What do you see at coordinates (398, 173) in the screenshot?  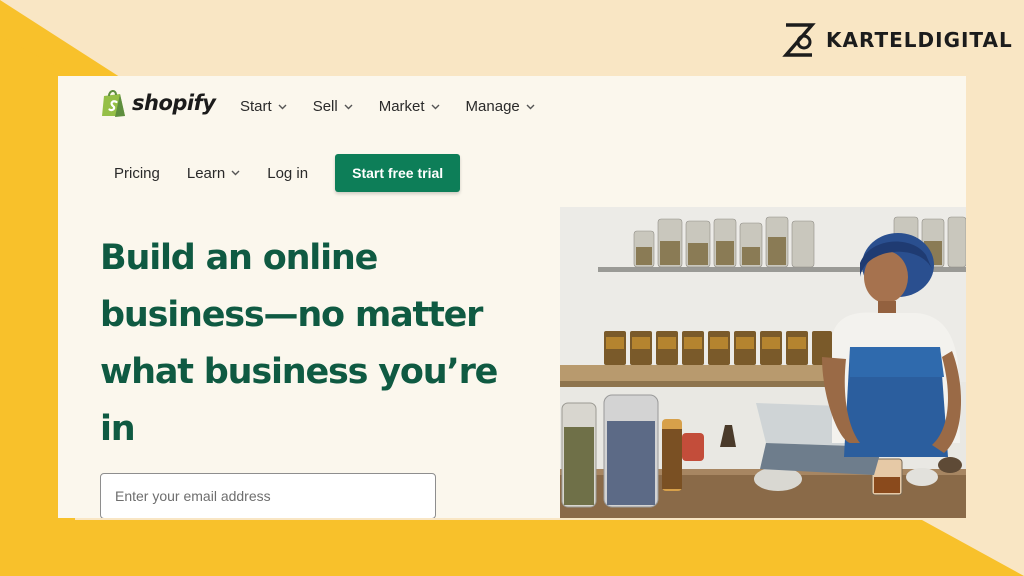 I see `start-free-trial-button: Start free trial` at bounding box center [398, 173].